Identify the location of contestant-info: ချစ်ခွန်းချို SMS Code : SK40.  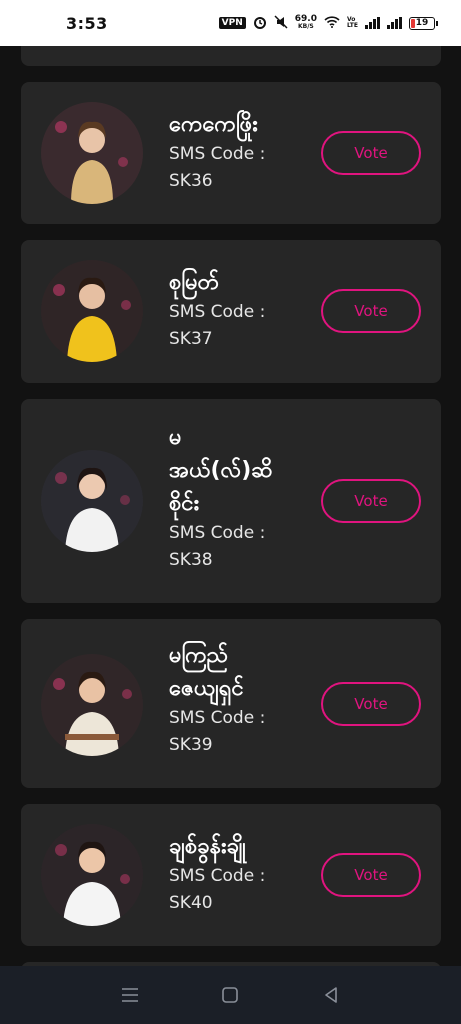
(234, 873).